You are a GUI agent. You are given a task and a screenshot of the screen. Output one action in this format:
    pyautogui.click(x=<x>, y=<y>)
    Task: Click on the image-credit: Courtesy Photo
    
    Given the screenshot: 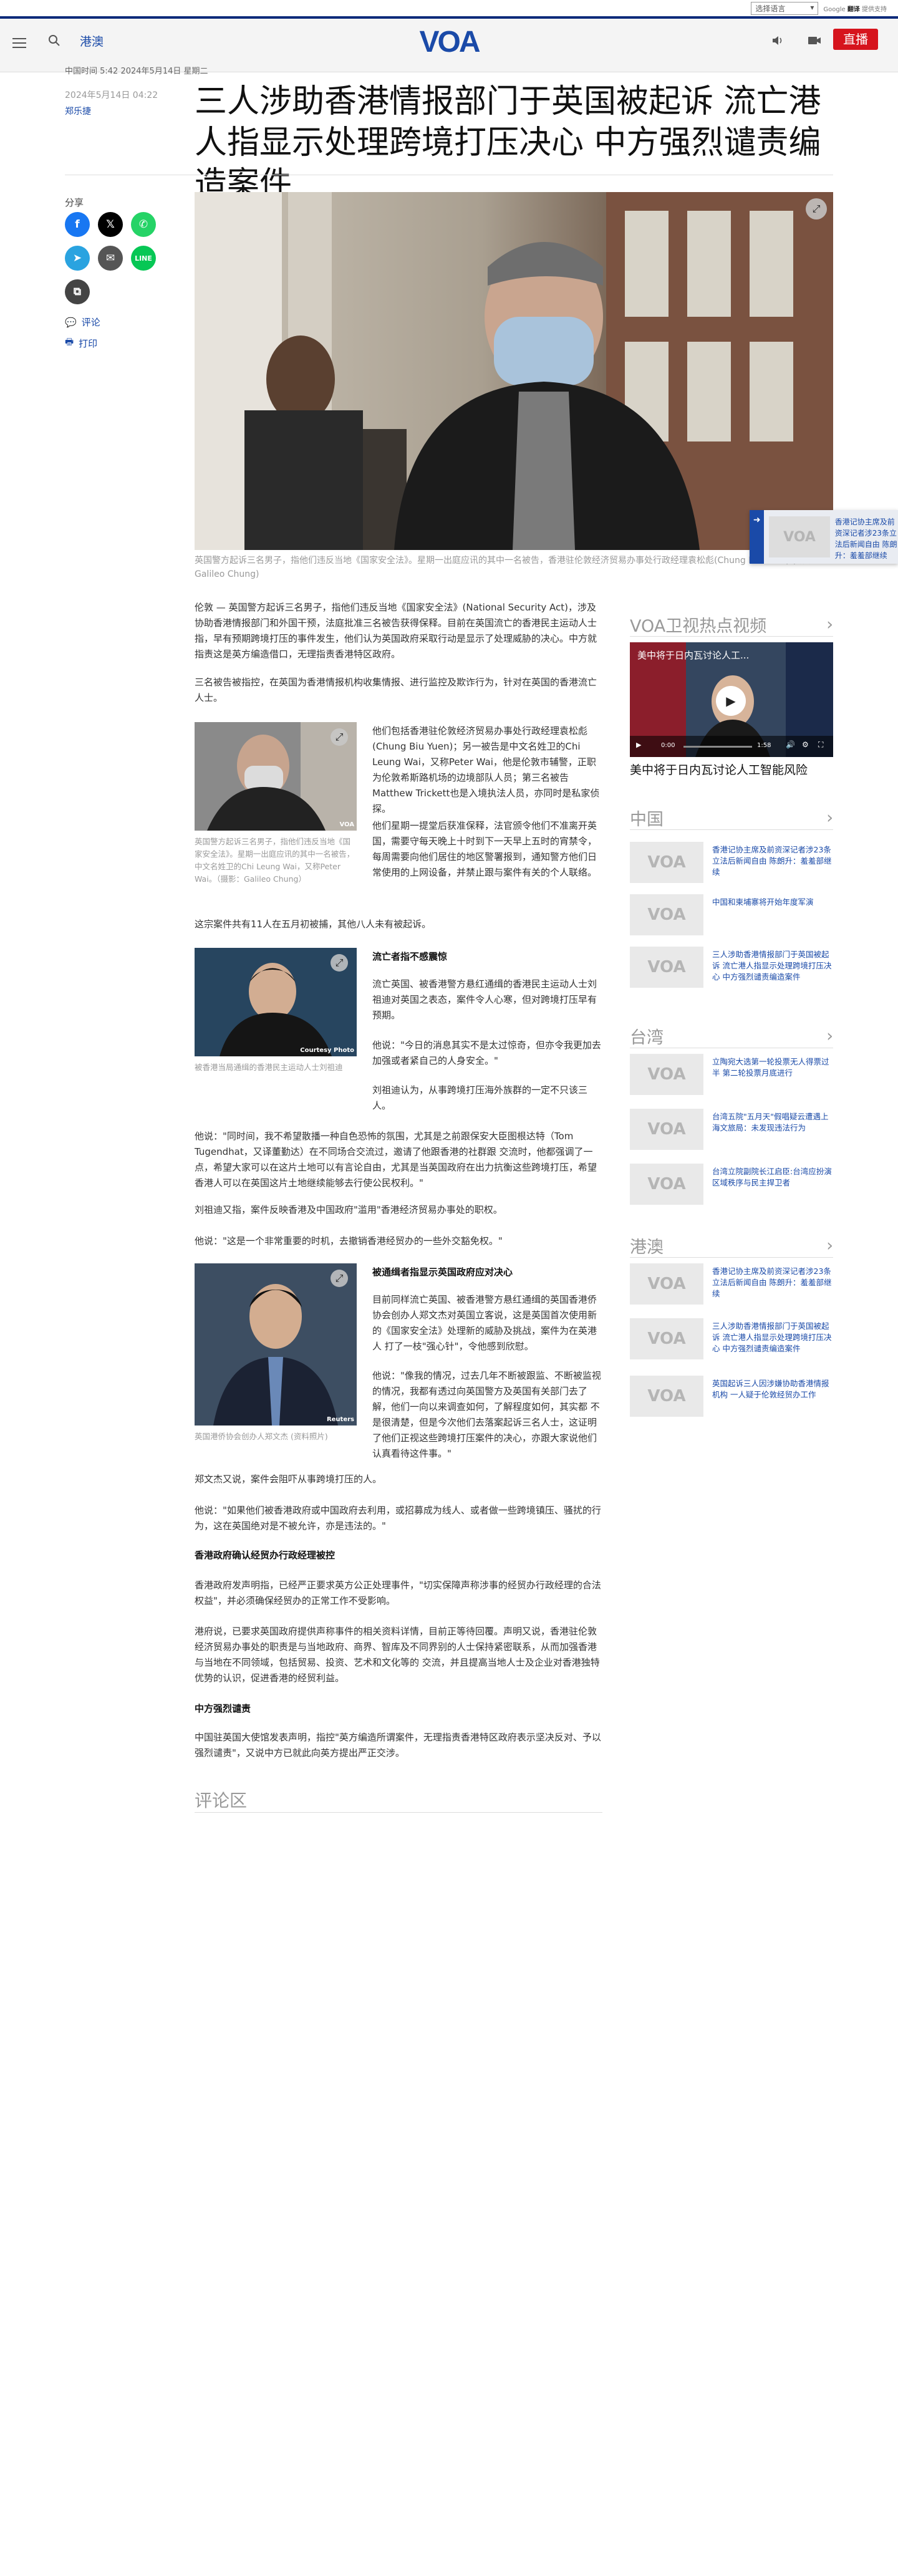 What is the action you would take?
    pyautogui.click(x=327, y=1050)
    